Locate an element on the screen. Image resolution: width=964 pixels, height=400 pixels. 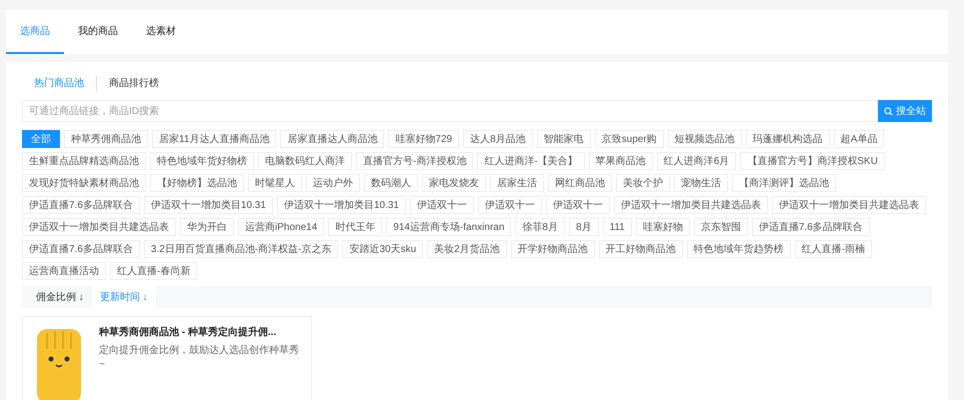
filter-tag: 哇塞好物729 is located at coordinates (424, 139).